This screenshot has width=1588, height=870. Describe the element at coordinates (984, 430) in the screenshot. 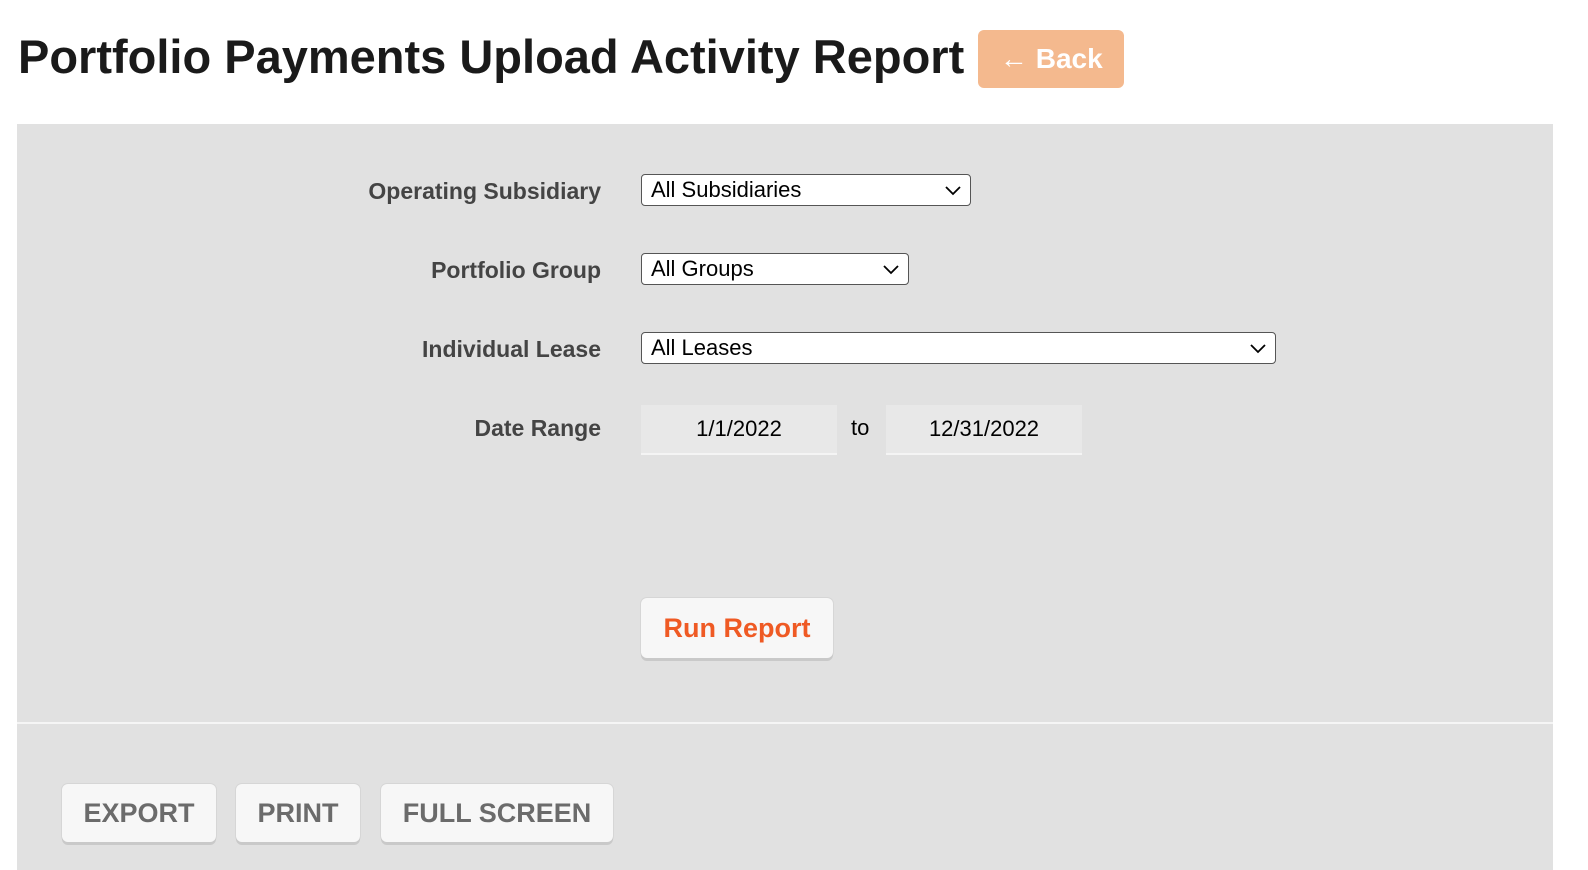

I see `end-date-input: 12/31/2022` at that location.